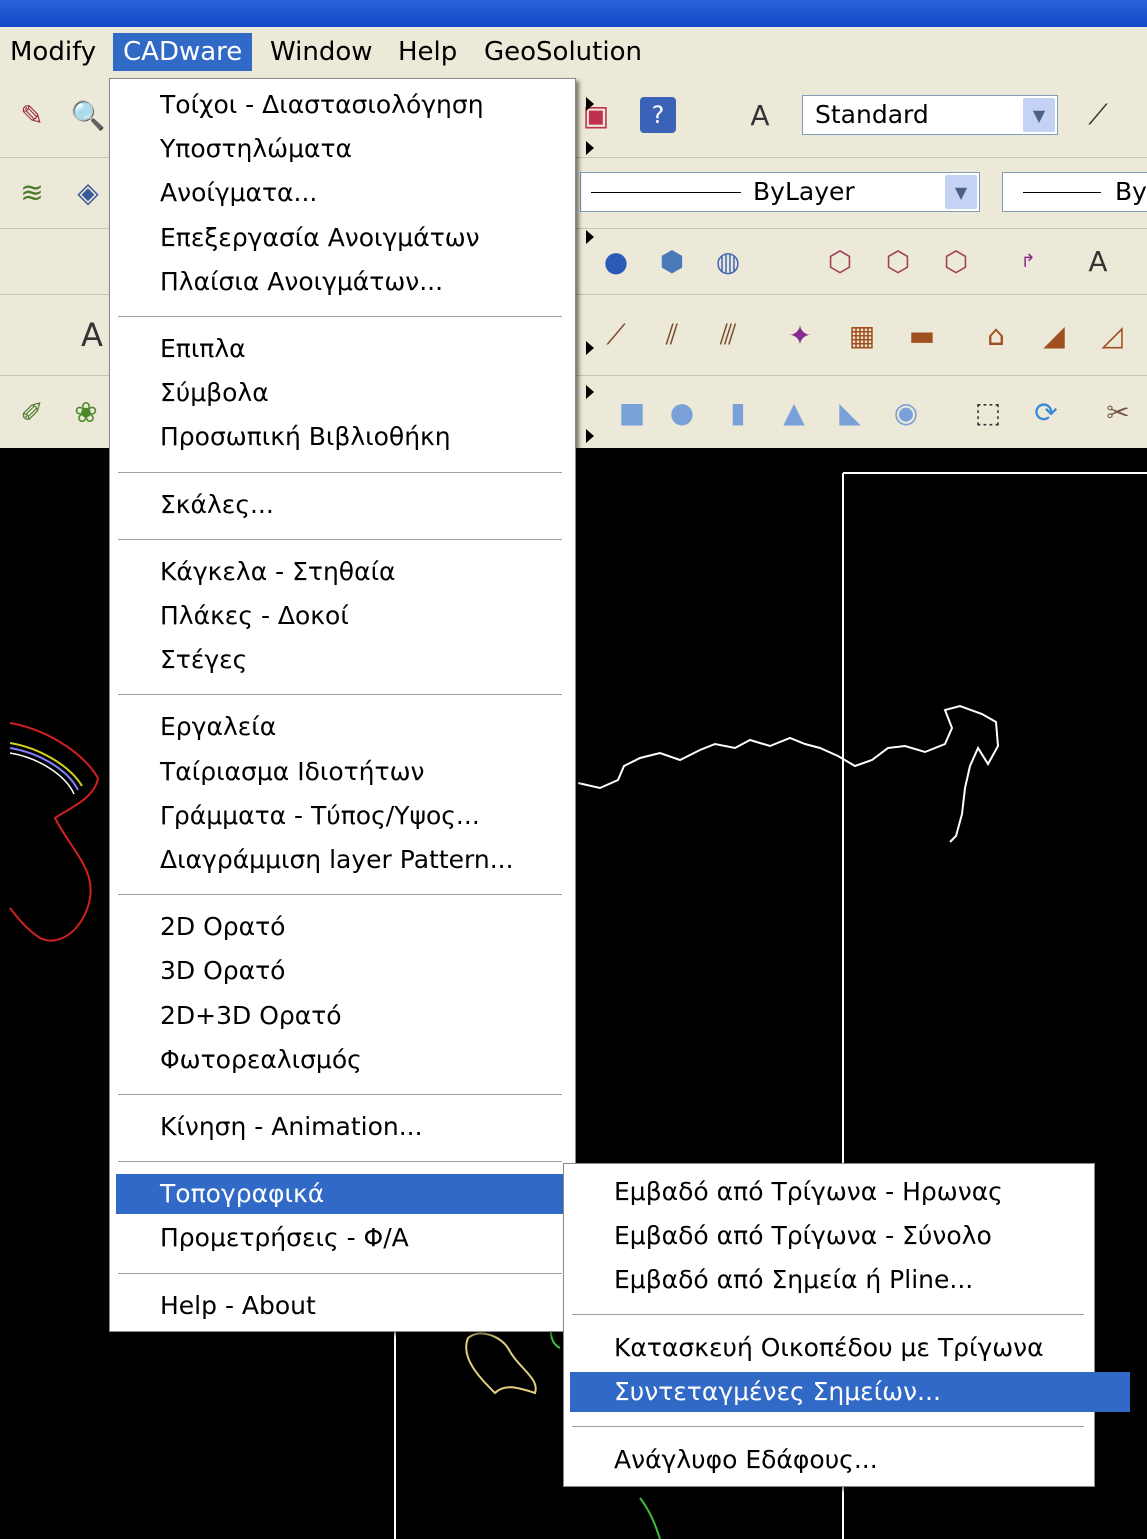 The width and height of the screenshot is (1147, 1539). I want to click on slice-icon: ✂, so click(1118, 412).